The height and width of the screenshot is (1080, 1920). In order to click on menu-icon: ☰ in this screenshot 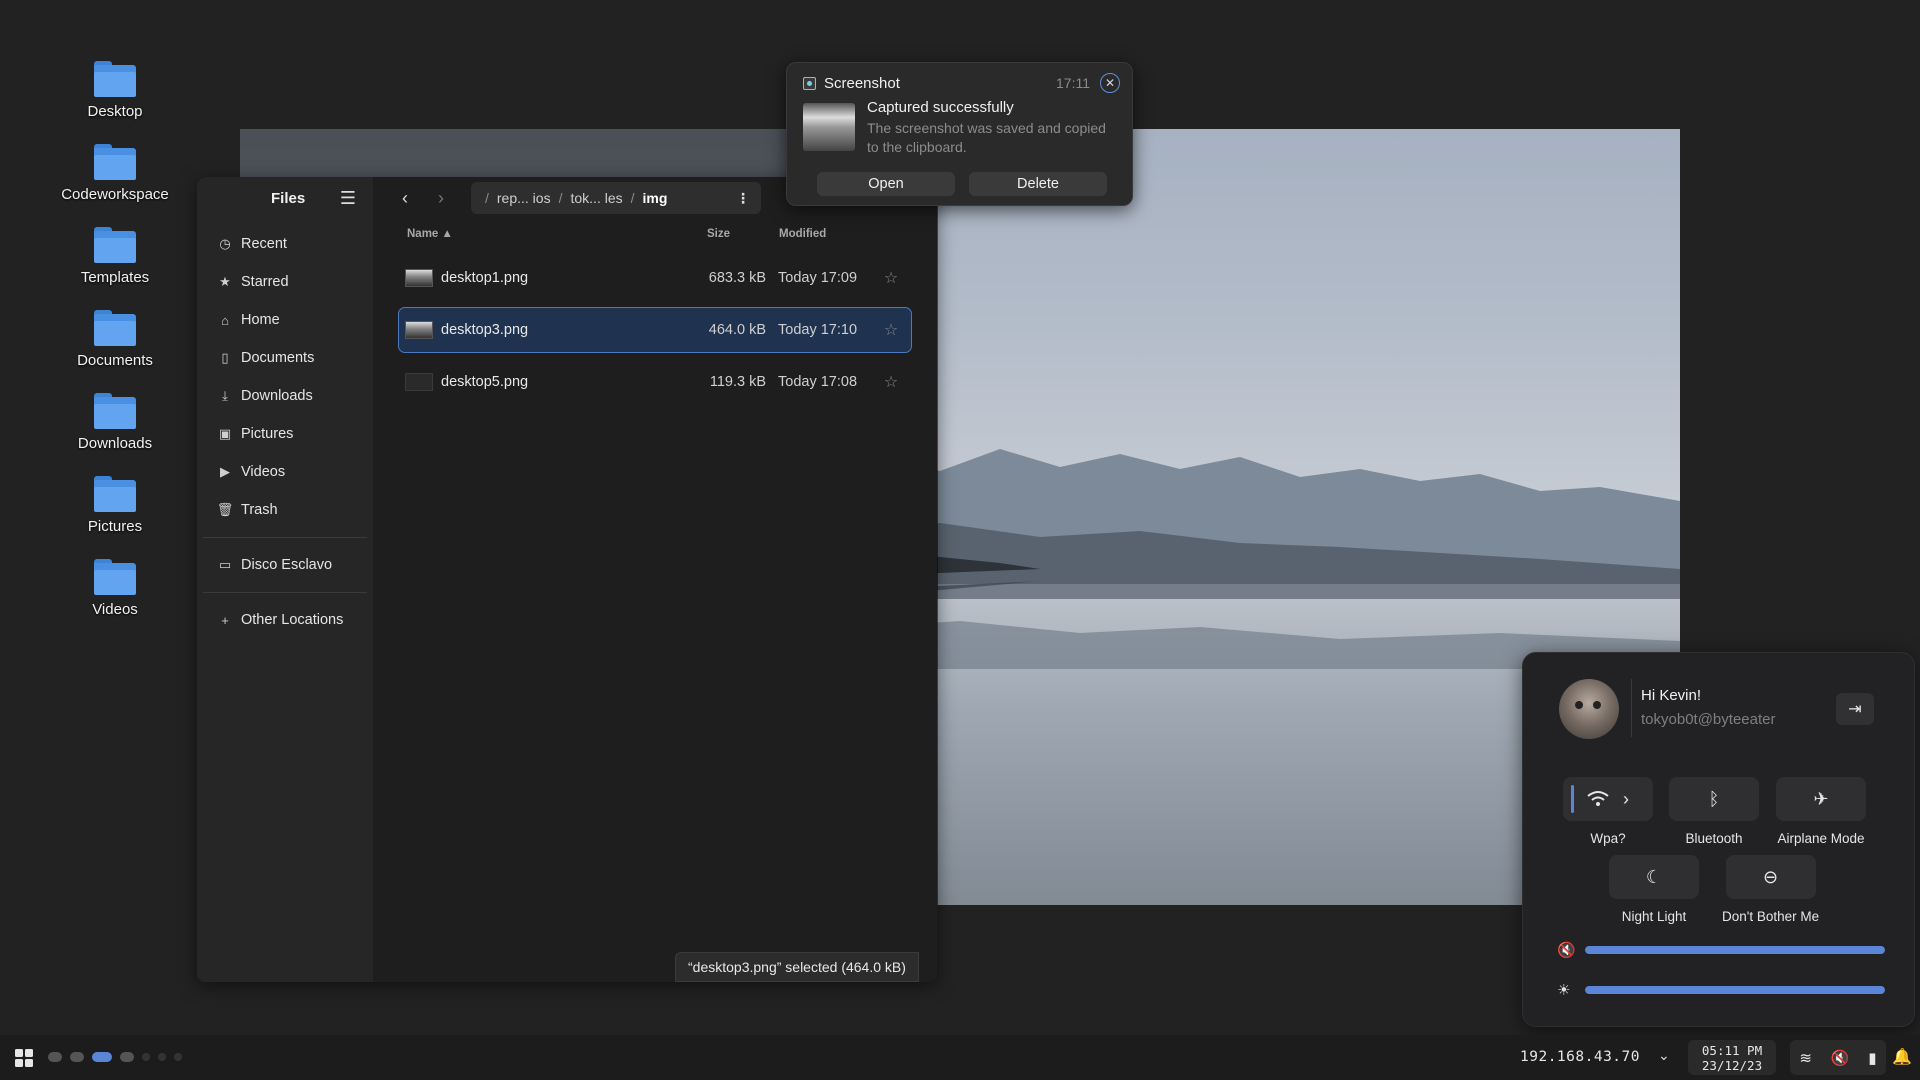, I will do `click(348, 198)`.